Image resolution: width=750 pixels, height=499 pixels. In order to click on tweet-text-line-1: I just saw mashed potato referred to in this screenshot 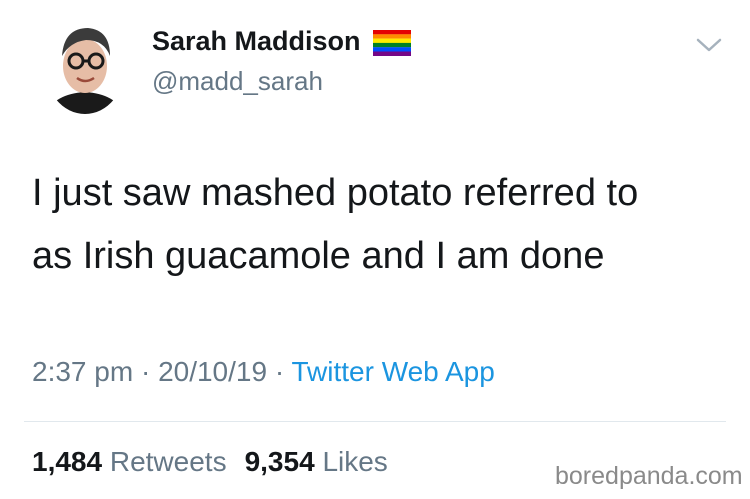, I will do `click(335, 193)`.